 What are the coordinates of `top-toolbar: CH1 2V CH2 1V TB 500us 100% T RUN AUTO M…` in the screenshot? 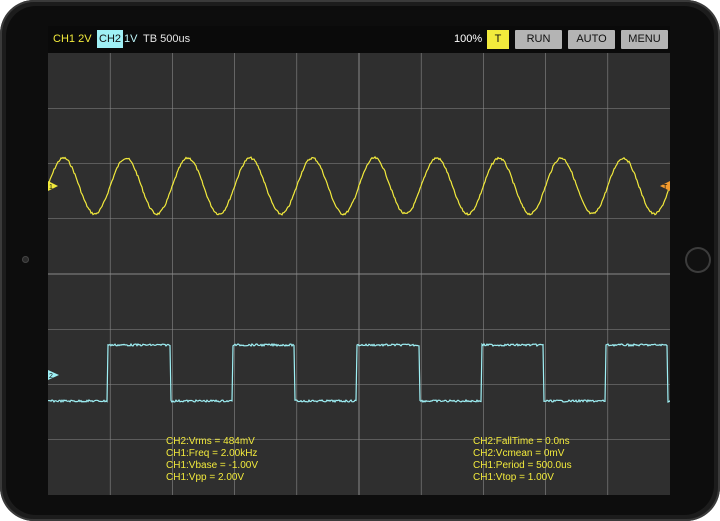 It's located at (359, 39).